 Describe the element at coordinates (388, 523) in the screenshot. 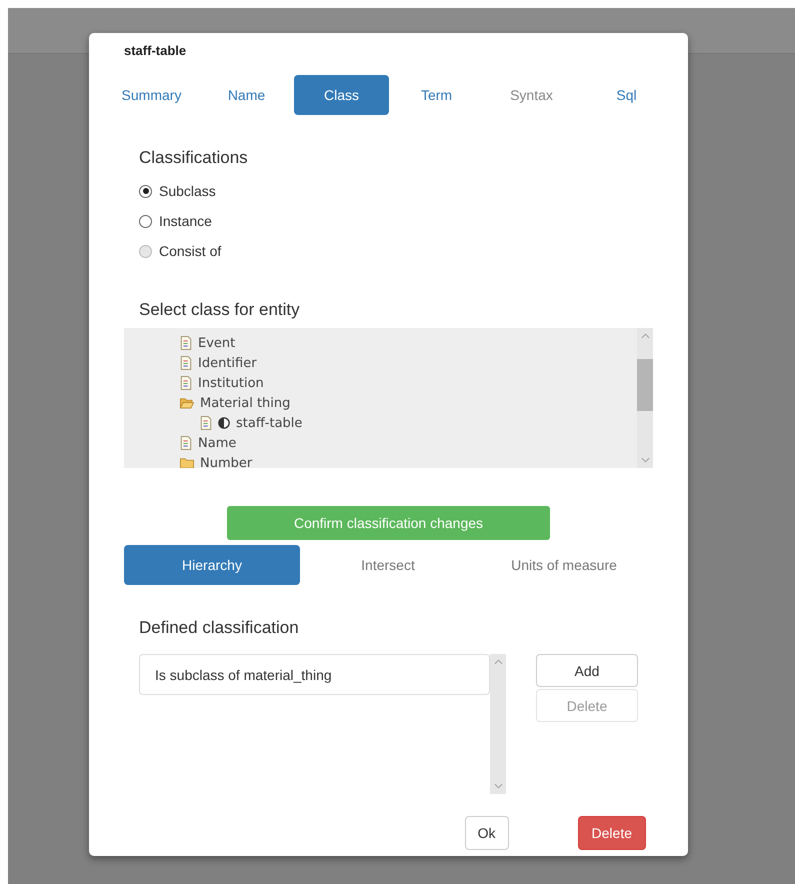

I see `confirm-button: Confirm classification changes` at that location.